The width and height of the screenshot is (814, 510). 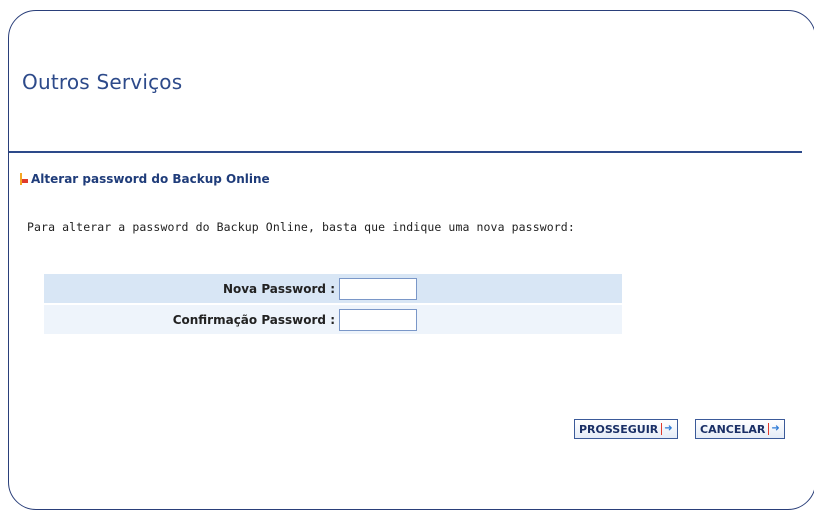 I want to click on cancel-button: CANCELAR ➜, so click(x=740, y=429).